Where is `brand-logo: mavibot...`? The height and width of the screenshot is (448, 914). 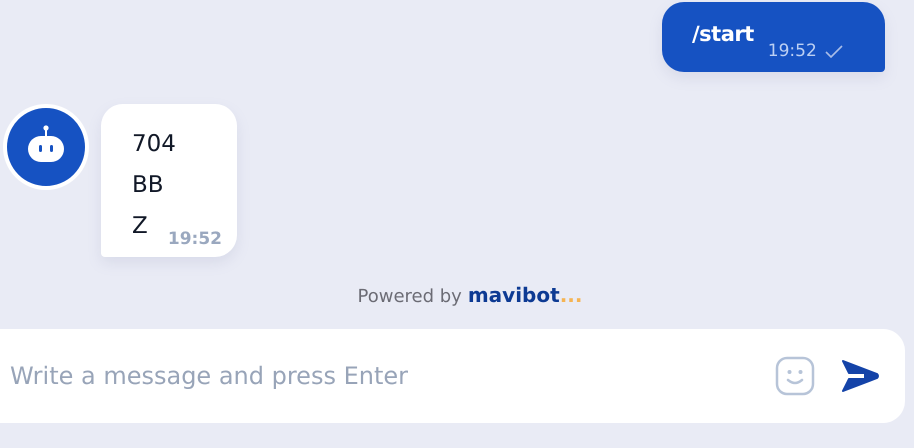
brand-logo: mavibot... is located at coordinates (525, 295).